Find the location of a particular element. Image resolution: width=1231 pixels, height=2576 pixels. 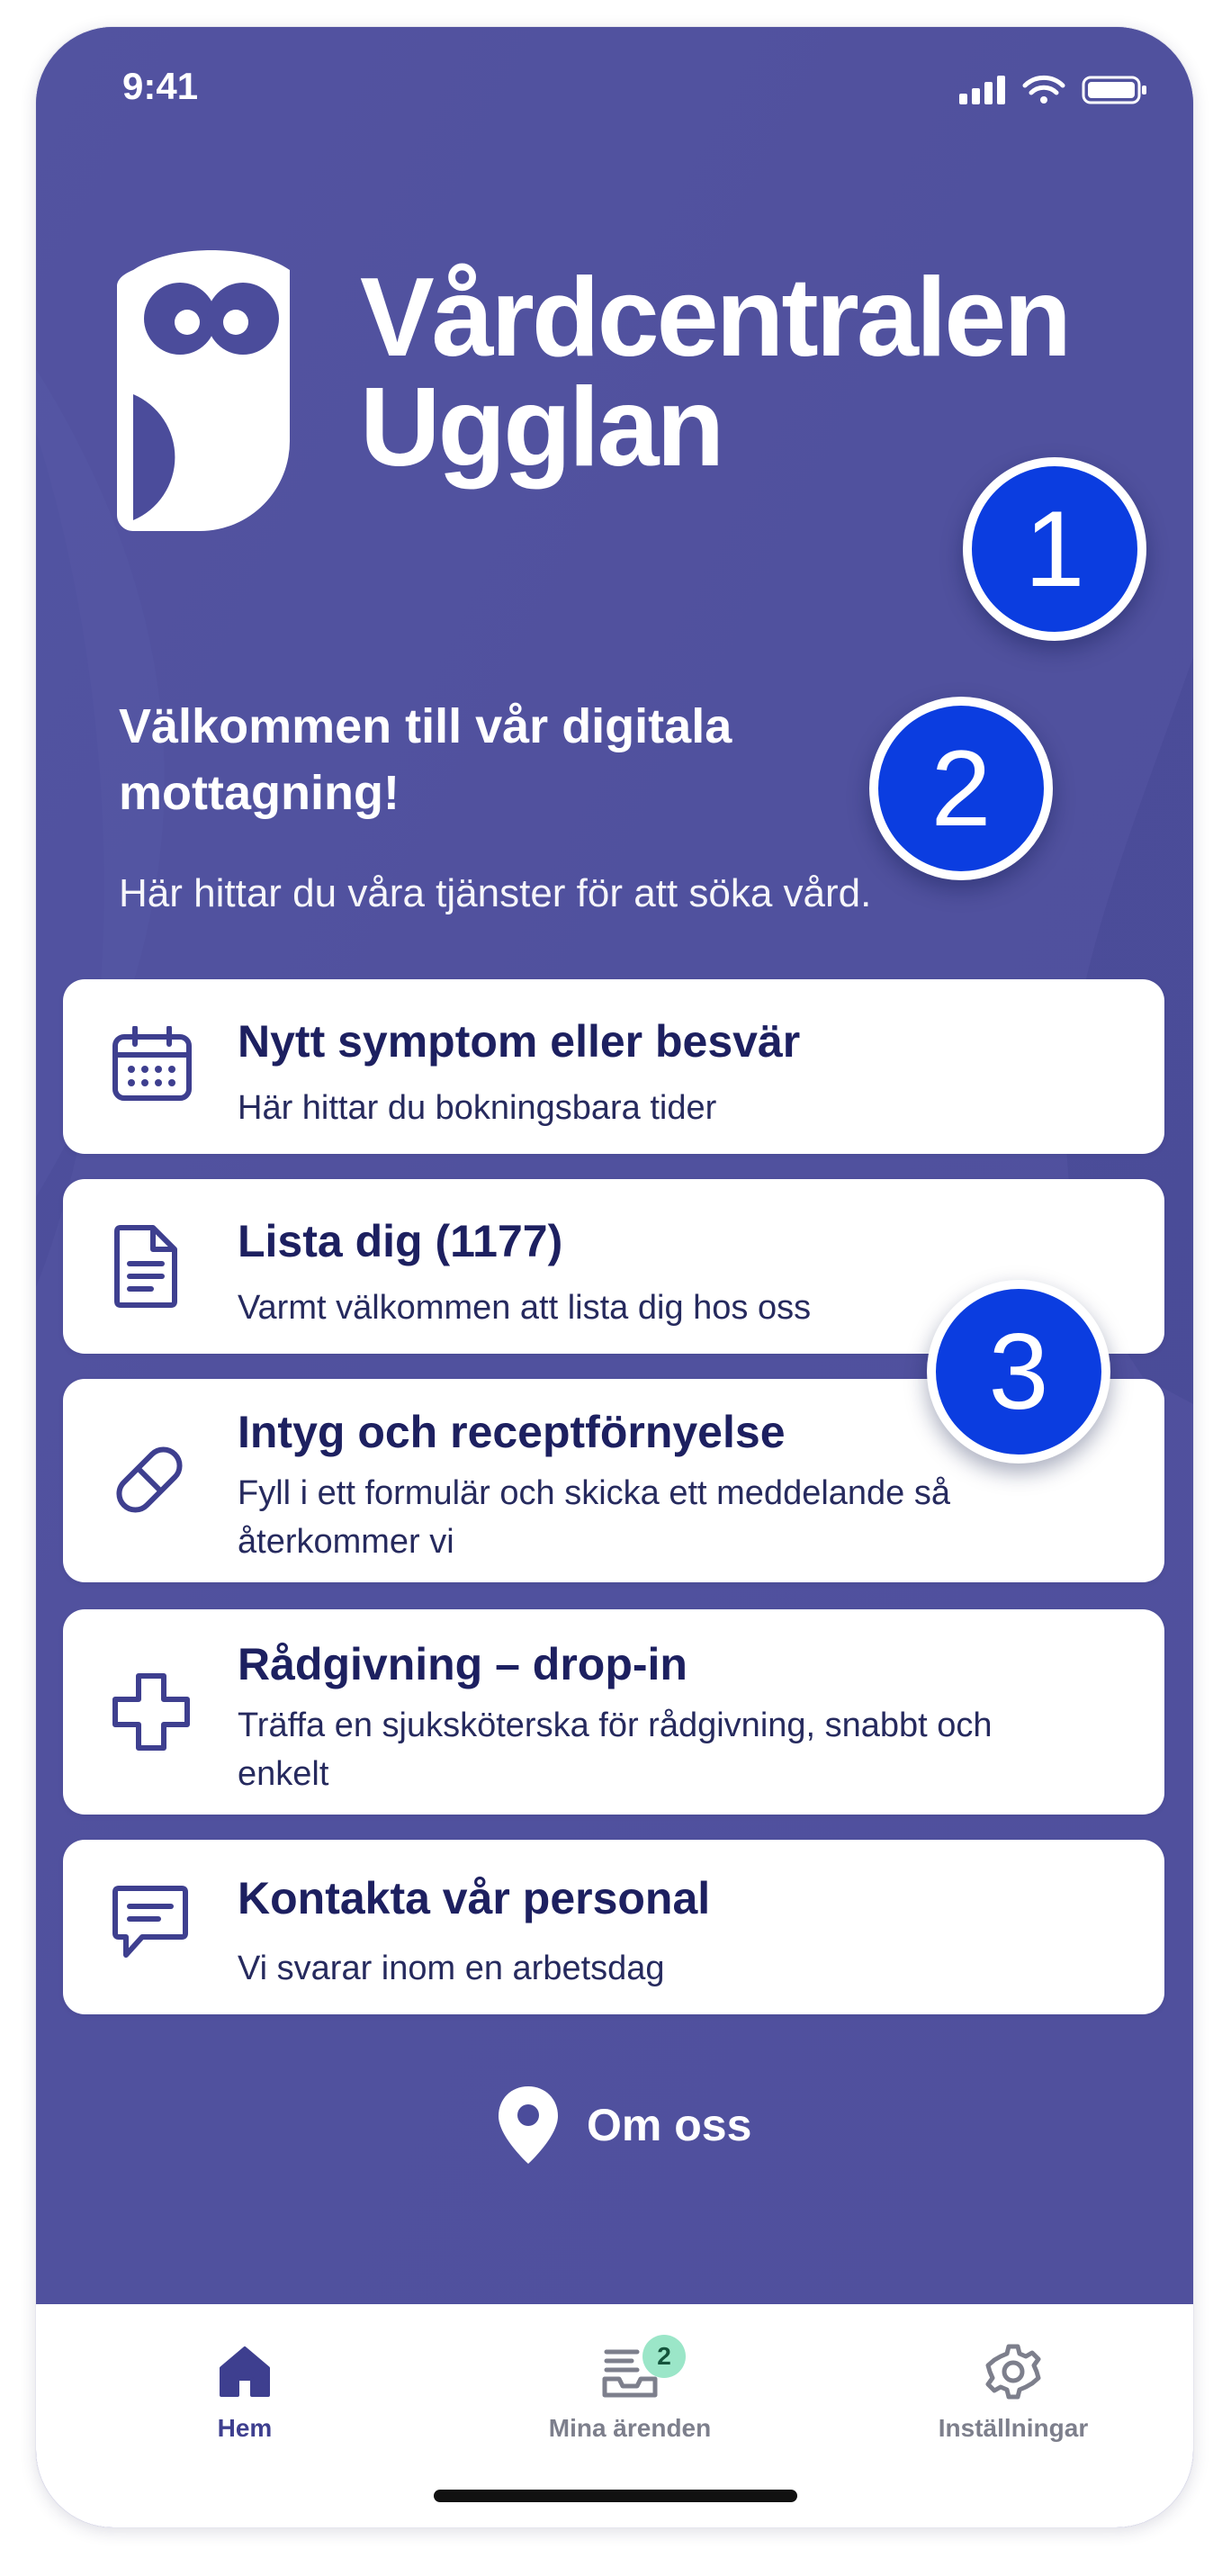

status-icons is located at coordinates (1058, 92).